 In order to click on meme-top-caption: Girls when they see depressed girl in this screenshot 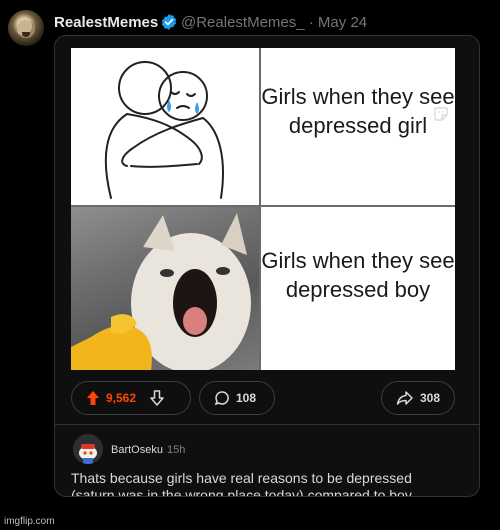, I will do `click(358, 111)`.